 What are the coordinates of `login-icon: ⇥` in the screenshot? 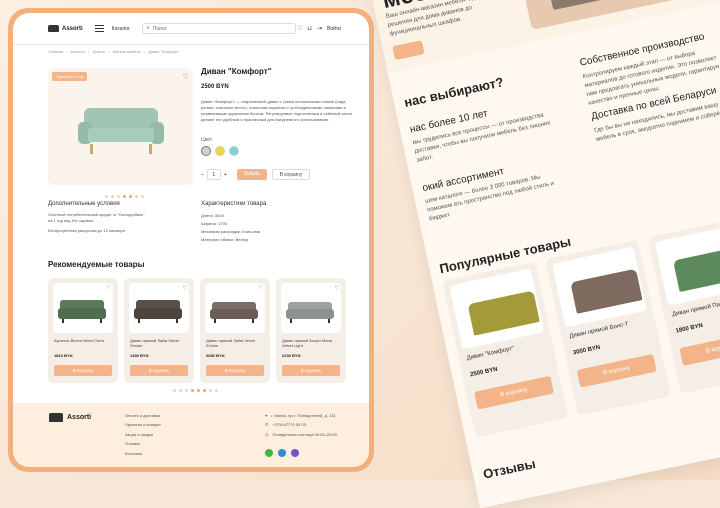 It's located at (319, 29).